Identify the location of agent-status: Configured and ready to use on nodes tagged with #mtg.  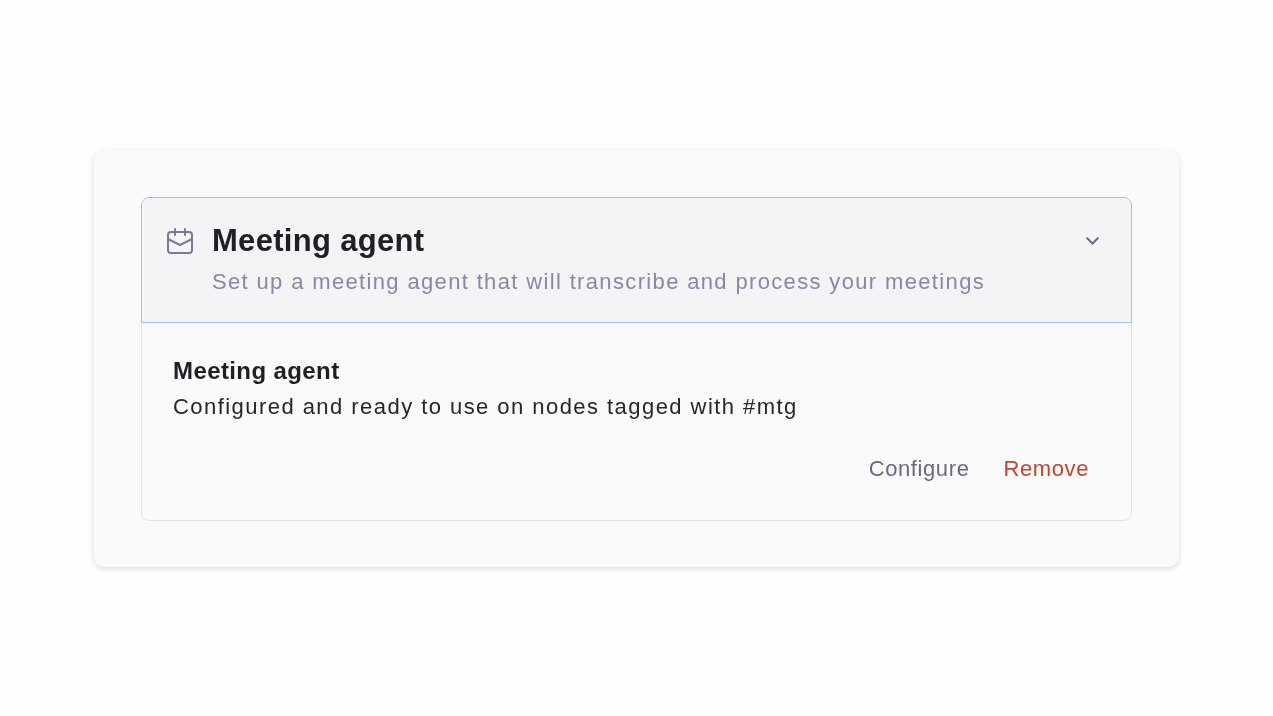
(485, 407).